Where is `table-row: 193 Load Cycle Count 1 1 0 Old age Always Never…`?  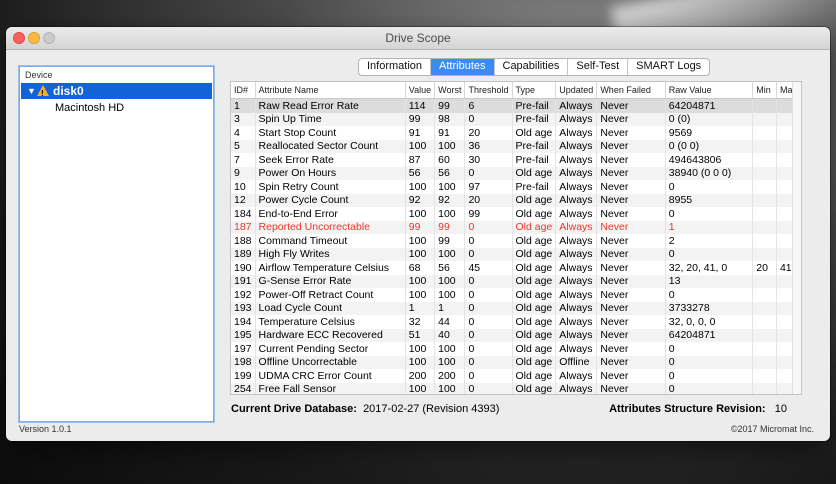 table-row: 193 Load Cycle Count 1 1 0 Old age Always Never… is located at coordinates (516, 308).